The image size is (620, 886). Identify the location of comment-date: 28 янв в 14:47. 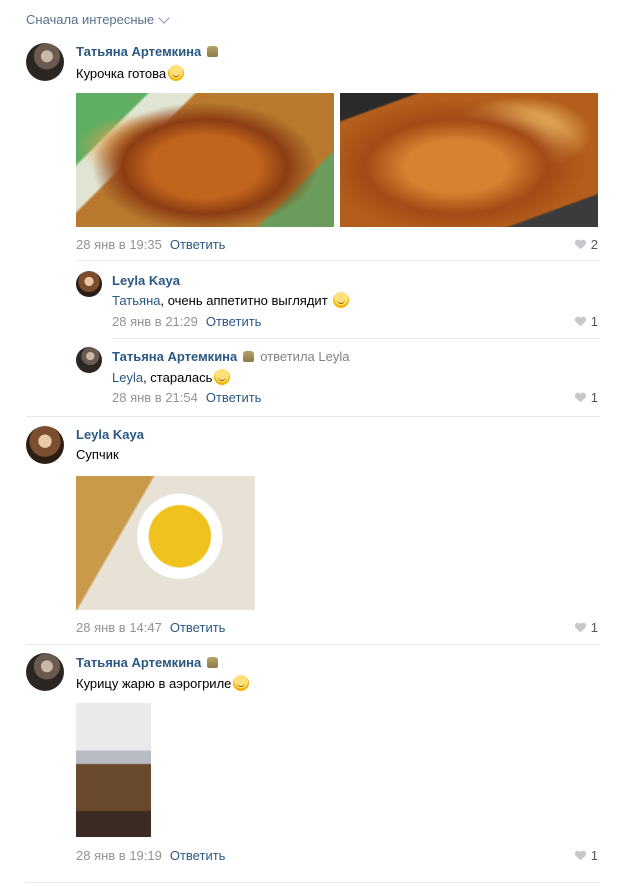
(119, 627).